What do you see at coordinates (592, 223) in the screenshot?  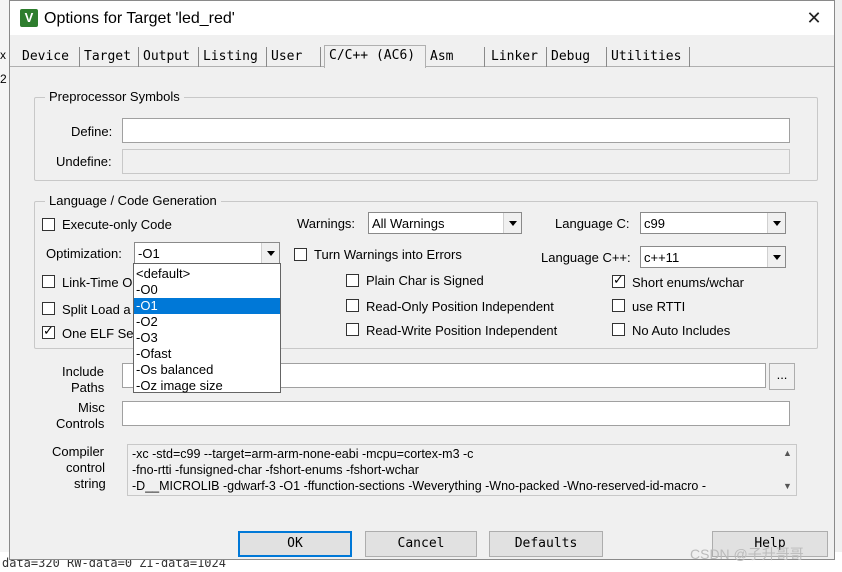 I see `language-c-label: Language C:` at bounding box center [592, 223].